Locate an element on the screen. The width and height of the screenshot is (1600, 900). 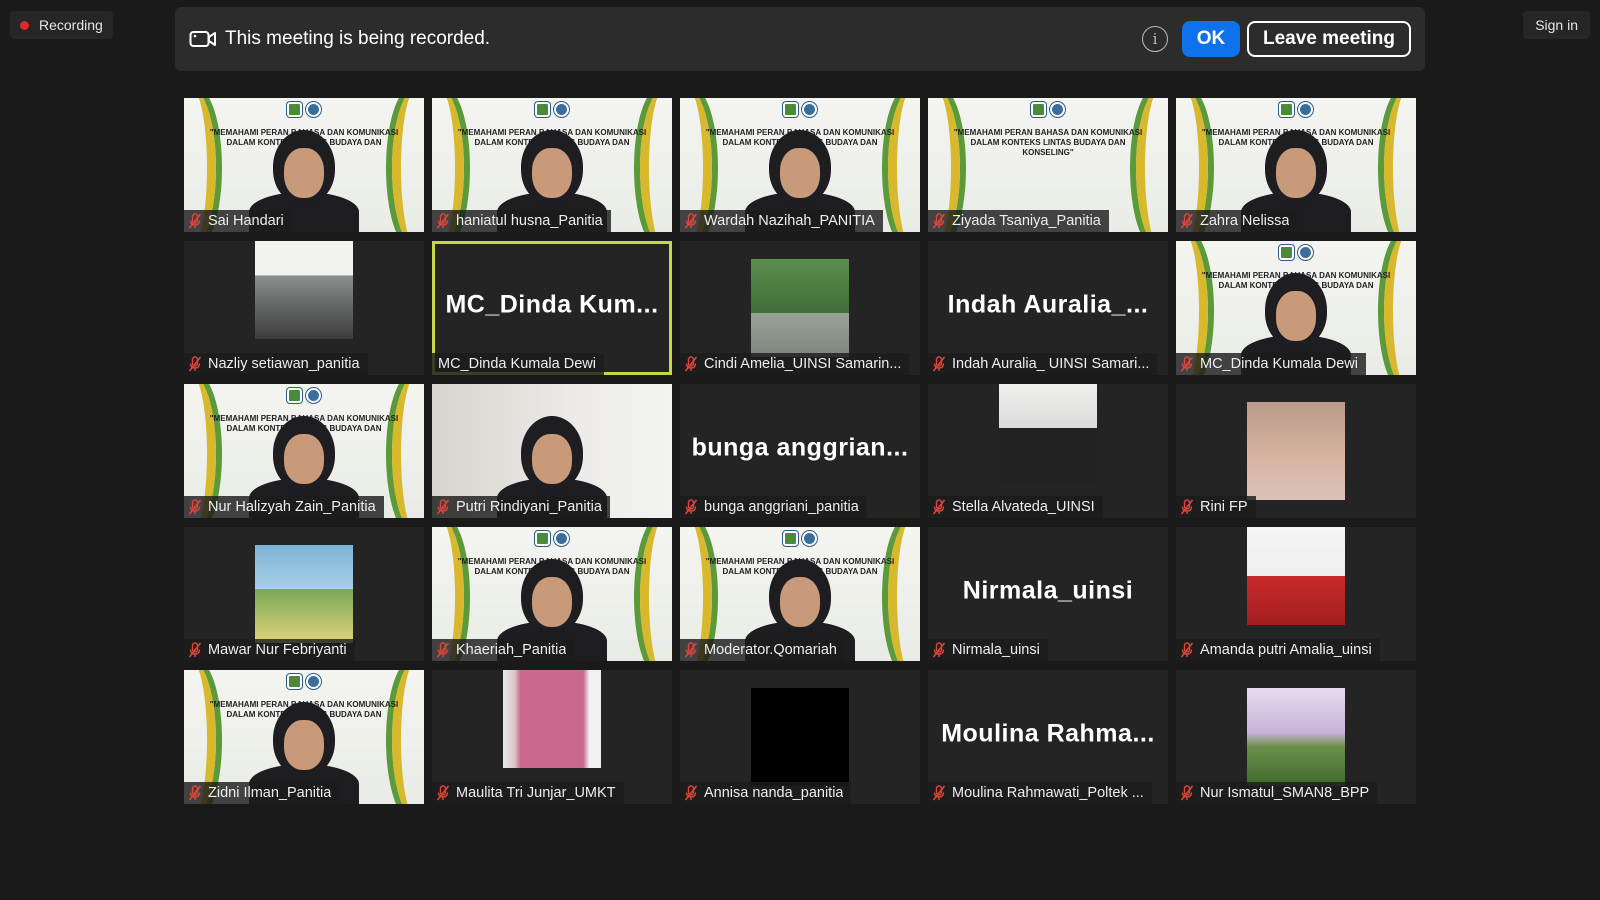
participant-name-label: Zidni Ilman_Panitia is located at coordinates (262, 793).